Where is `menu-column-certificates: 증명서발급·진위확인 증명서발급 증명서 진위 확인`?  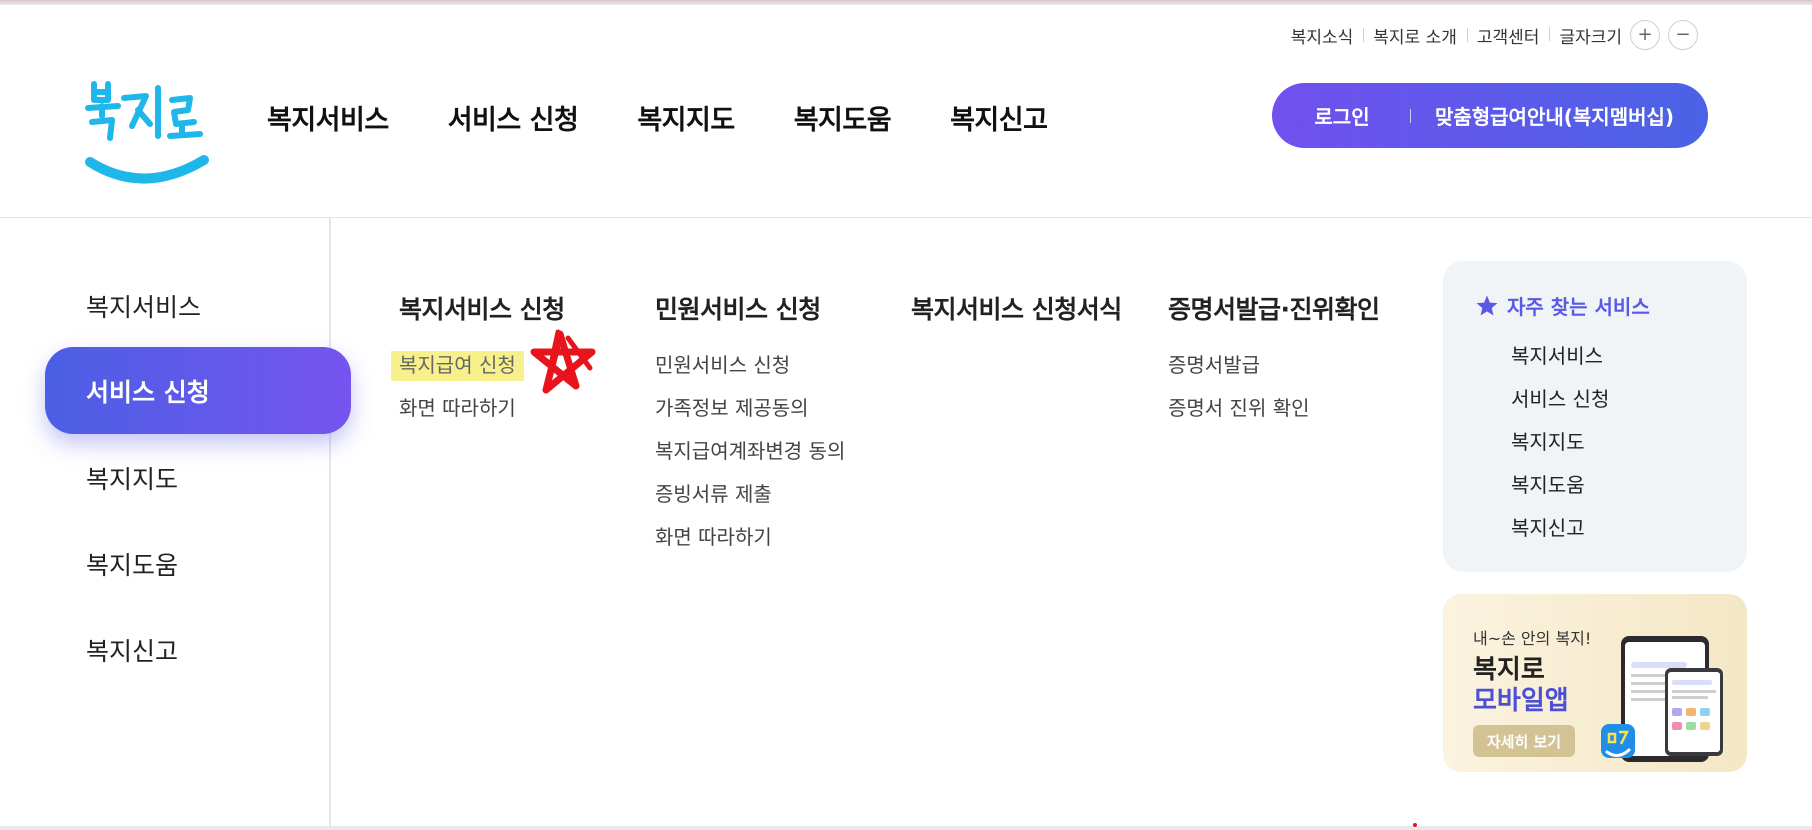
menu-column-certificates: 증명서발급·진위확인 증명서발급 증명서 진위 확인 is located at coordinates (1274, 360).